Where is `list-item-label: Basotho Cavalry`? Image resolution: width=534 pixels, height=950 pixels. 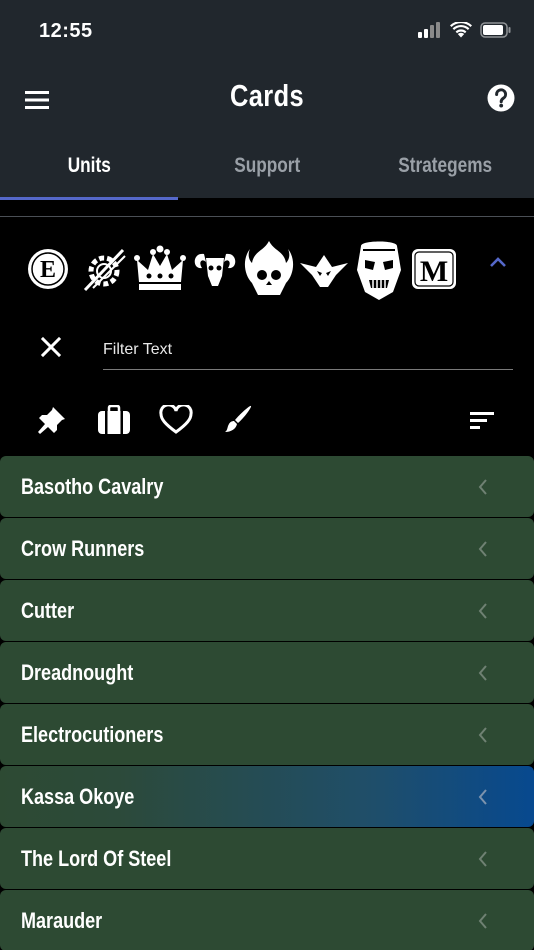
list-item-label: Basotho Cavalry is located at coordinates (92, 486).